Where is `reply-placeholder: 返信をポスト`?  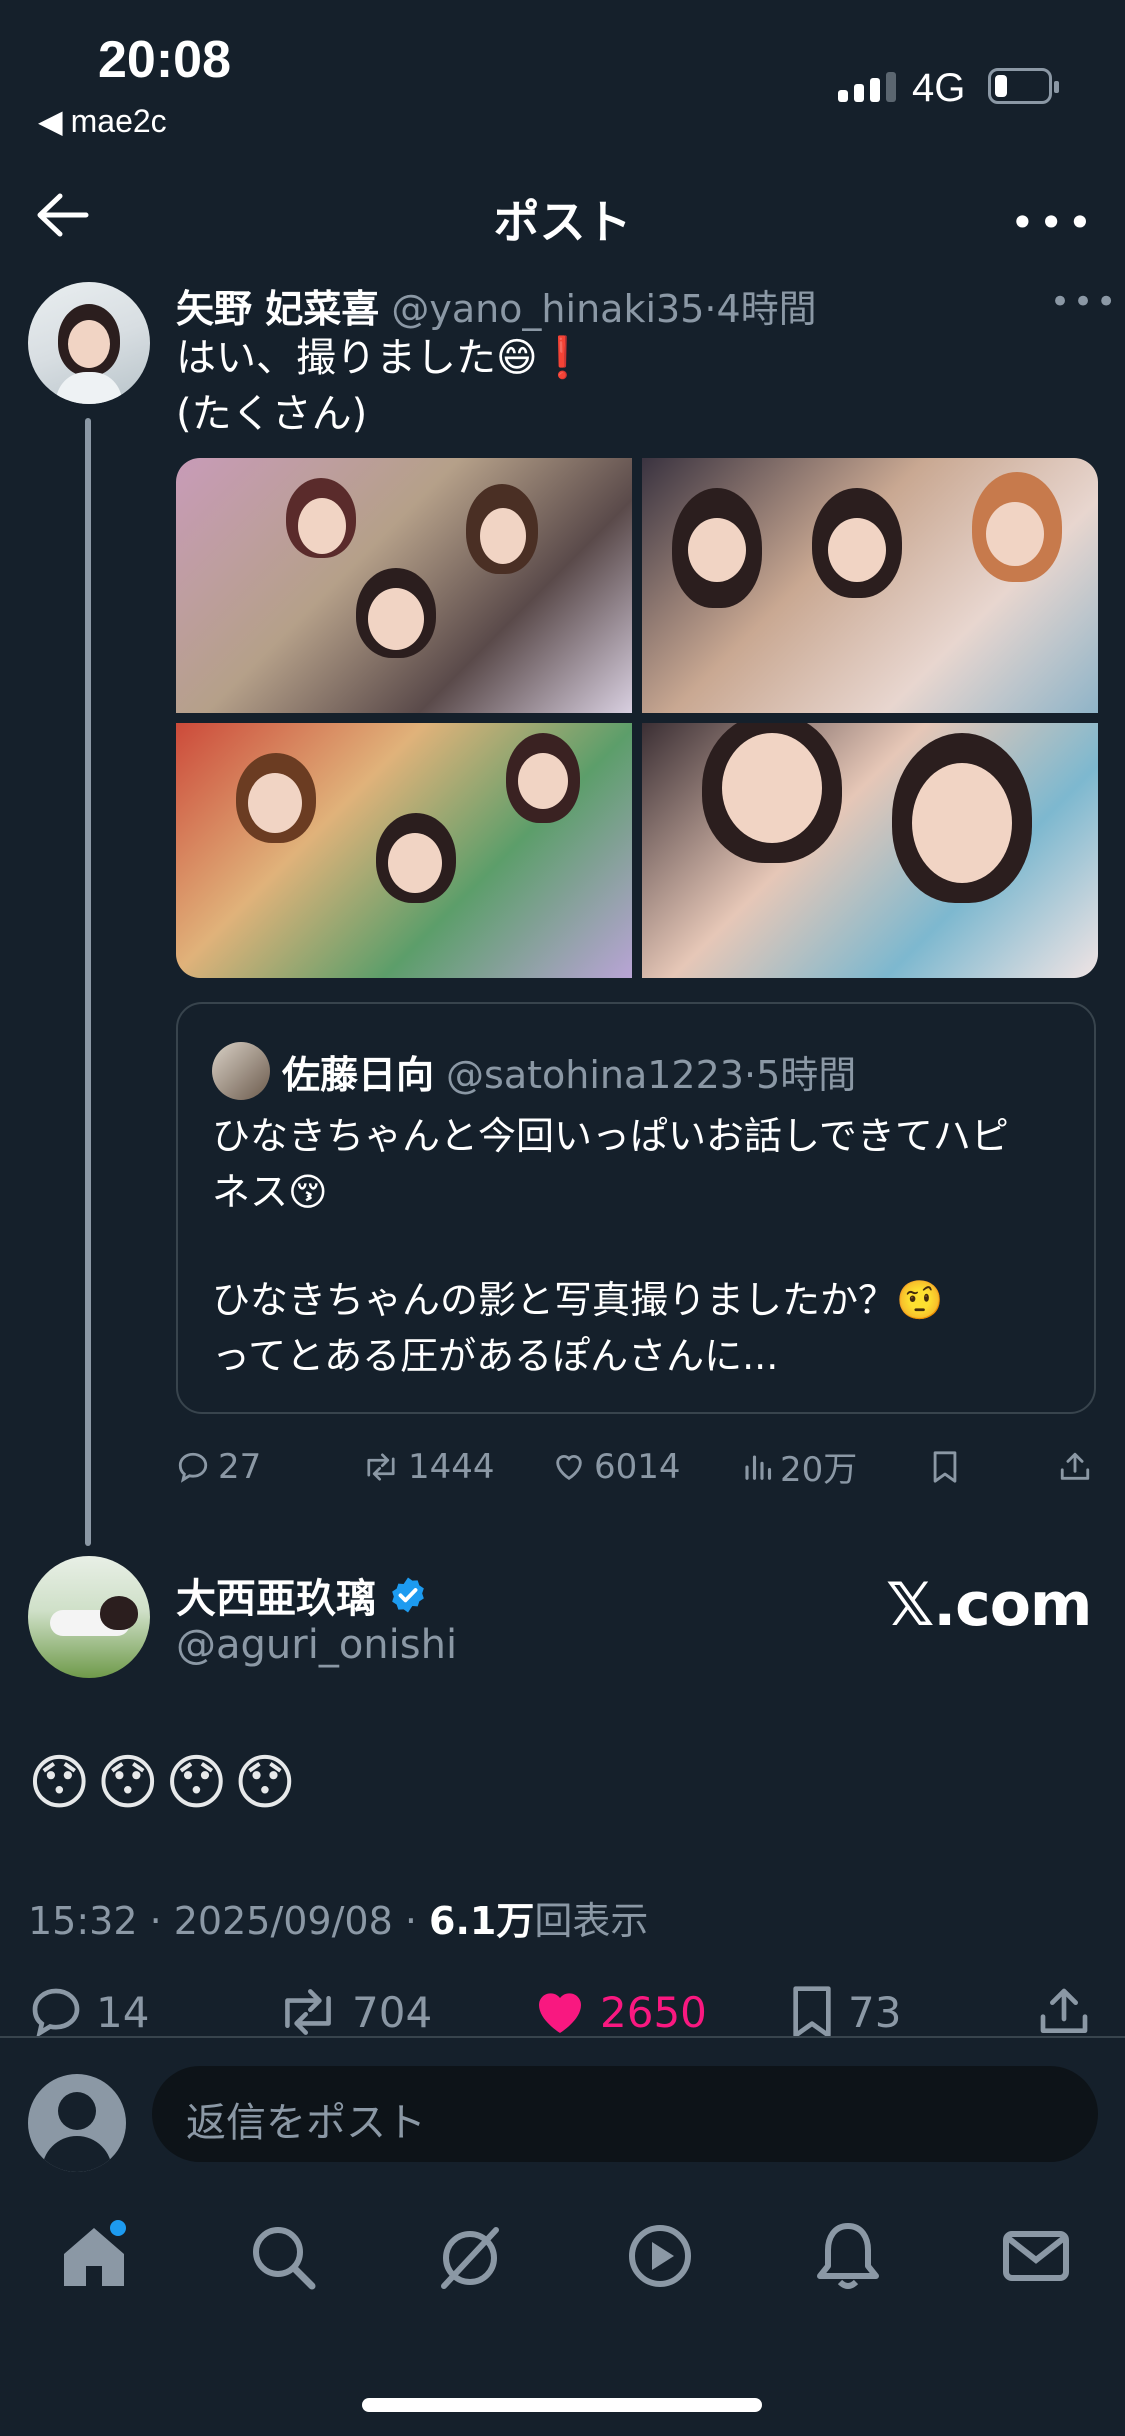
reply-placeholder: 返信をポスト is located at coordinates (306, 2123).